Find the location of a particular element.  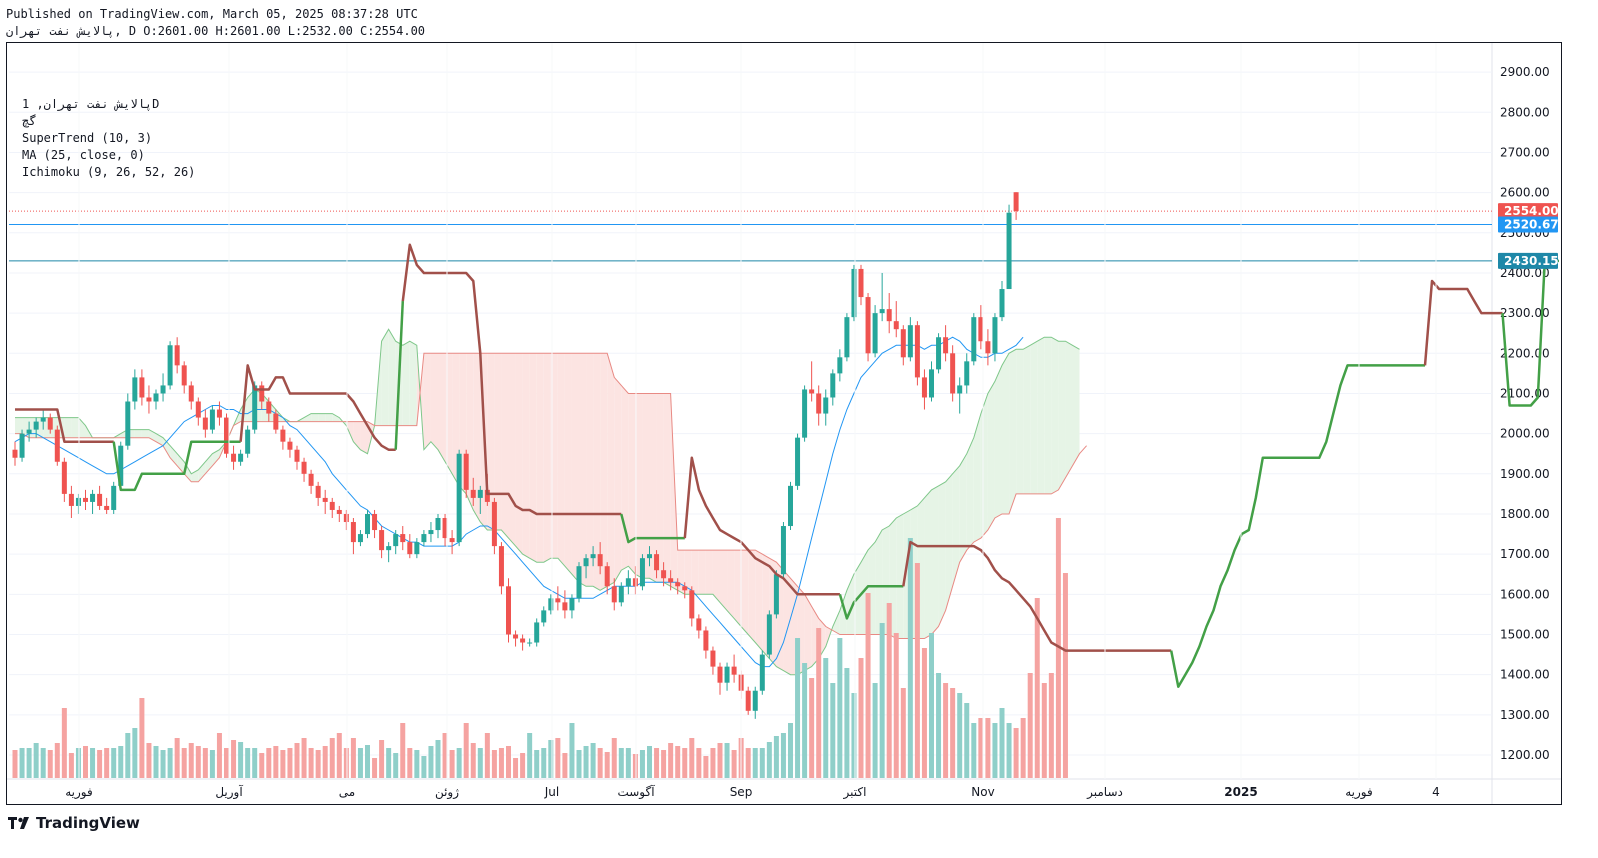

y-tick-label: 2900.00 is located at coordinates (1525, 72).